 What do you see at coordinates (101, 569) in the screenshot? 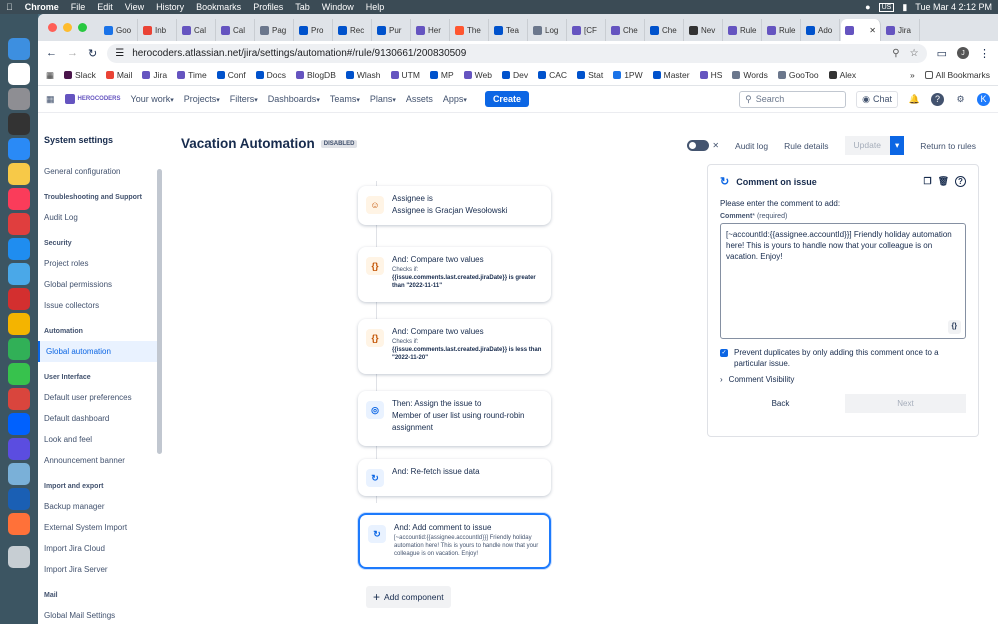
I see `sidebar-item-import-jira-server: Import Jira Server` at bounding box center [101, 569].